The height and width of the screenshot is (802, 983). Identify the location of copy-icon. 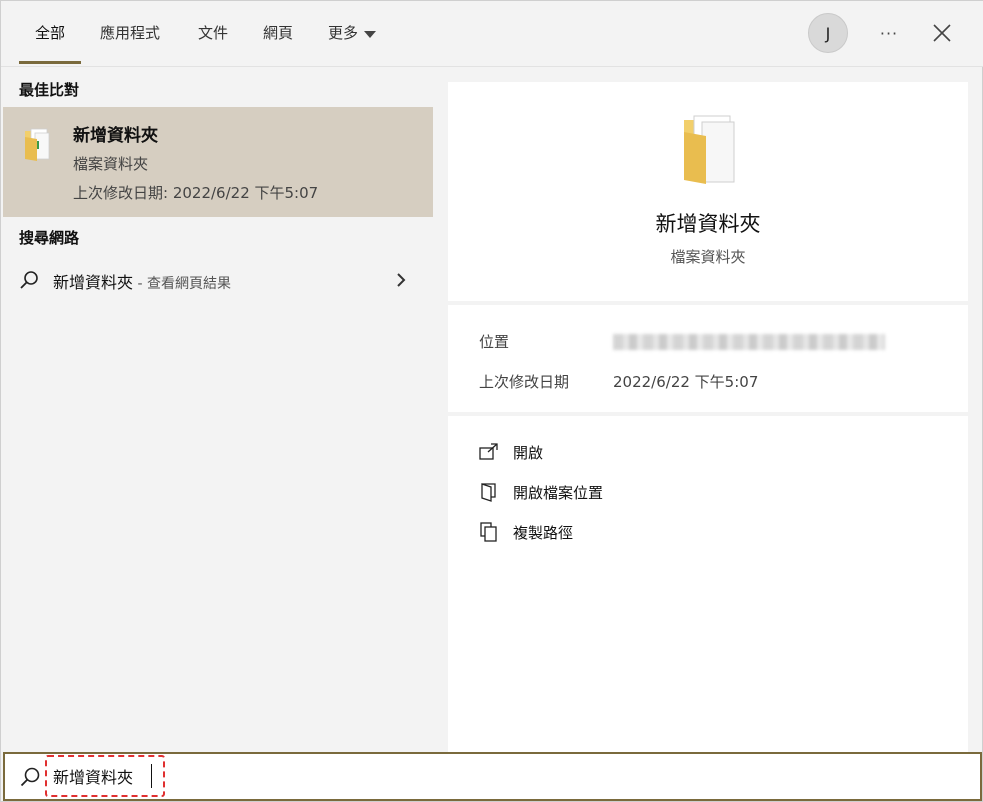
(488, 532).